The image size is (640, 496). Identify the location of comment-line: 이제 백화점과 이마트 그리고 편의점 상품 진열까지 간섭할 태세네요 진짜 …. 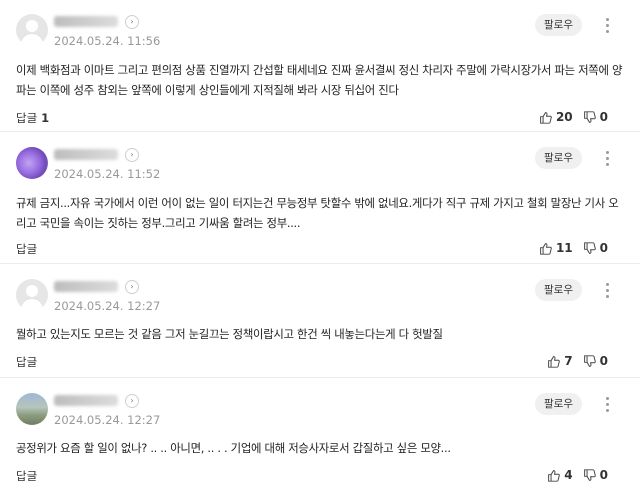
(319, 70).